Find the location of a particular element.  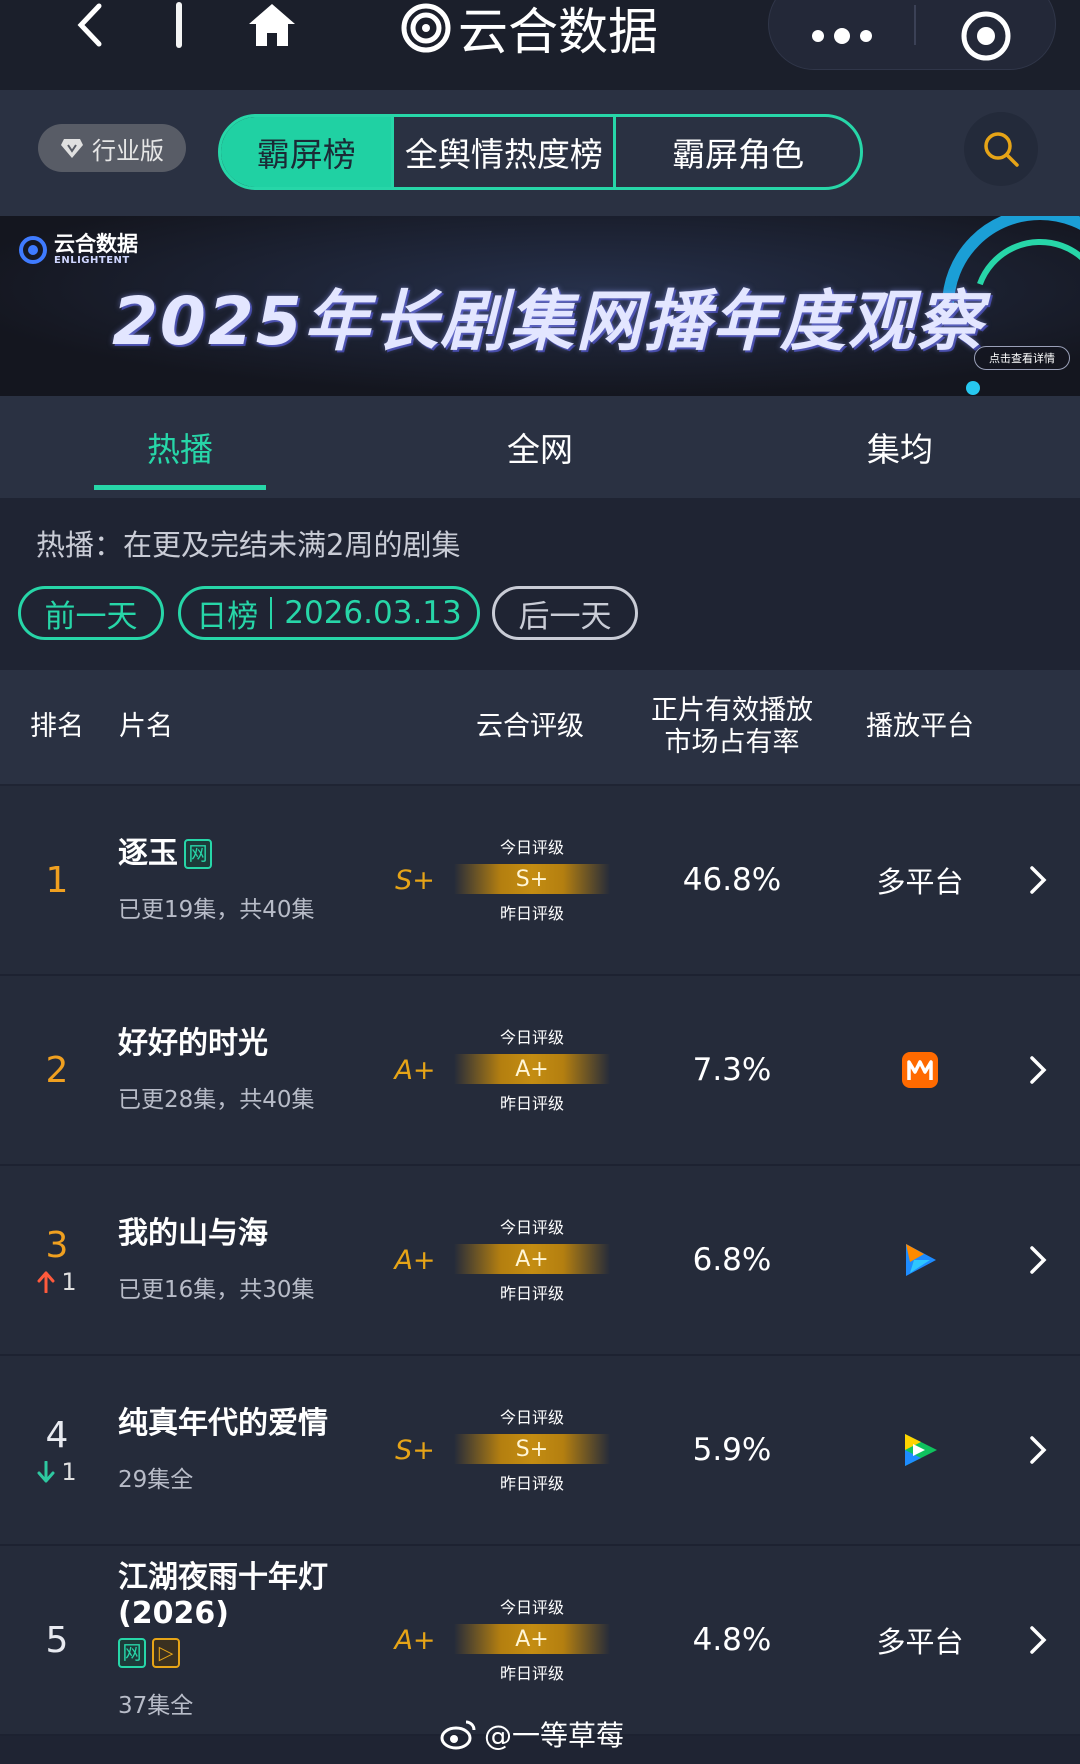

drama-title: 好好的时光 is located at coordinates (238, 1044).